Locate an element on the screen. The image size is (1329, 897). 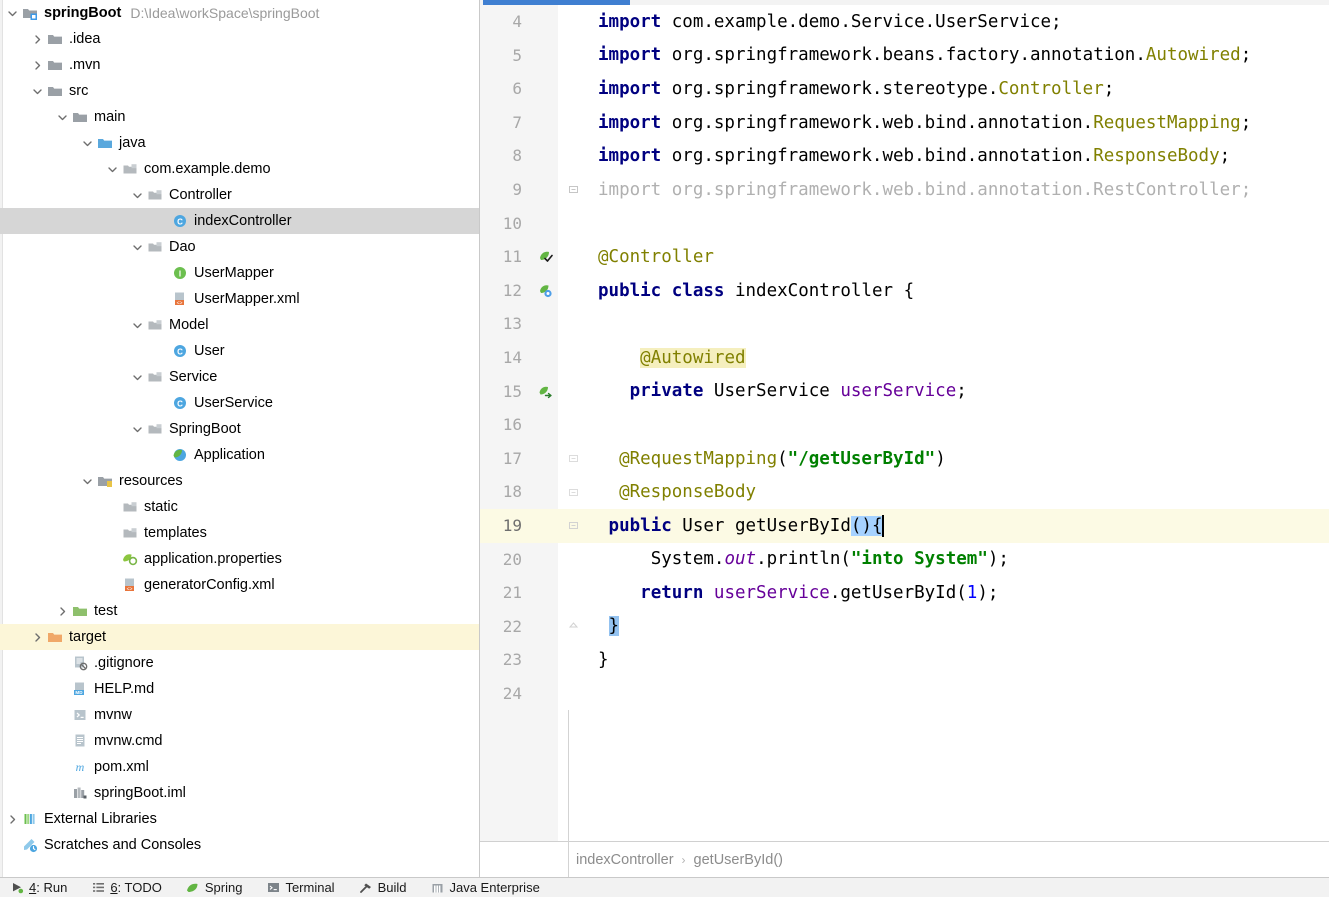
tree-node-static: static is located at coordinates (239, 507).